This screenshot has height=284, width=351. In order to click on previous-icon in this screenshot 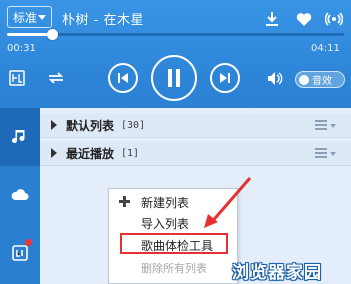, I will do `click(123, 78)`.